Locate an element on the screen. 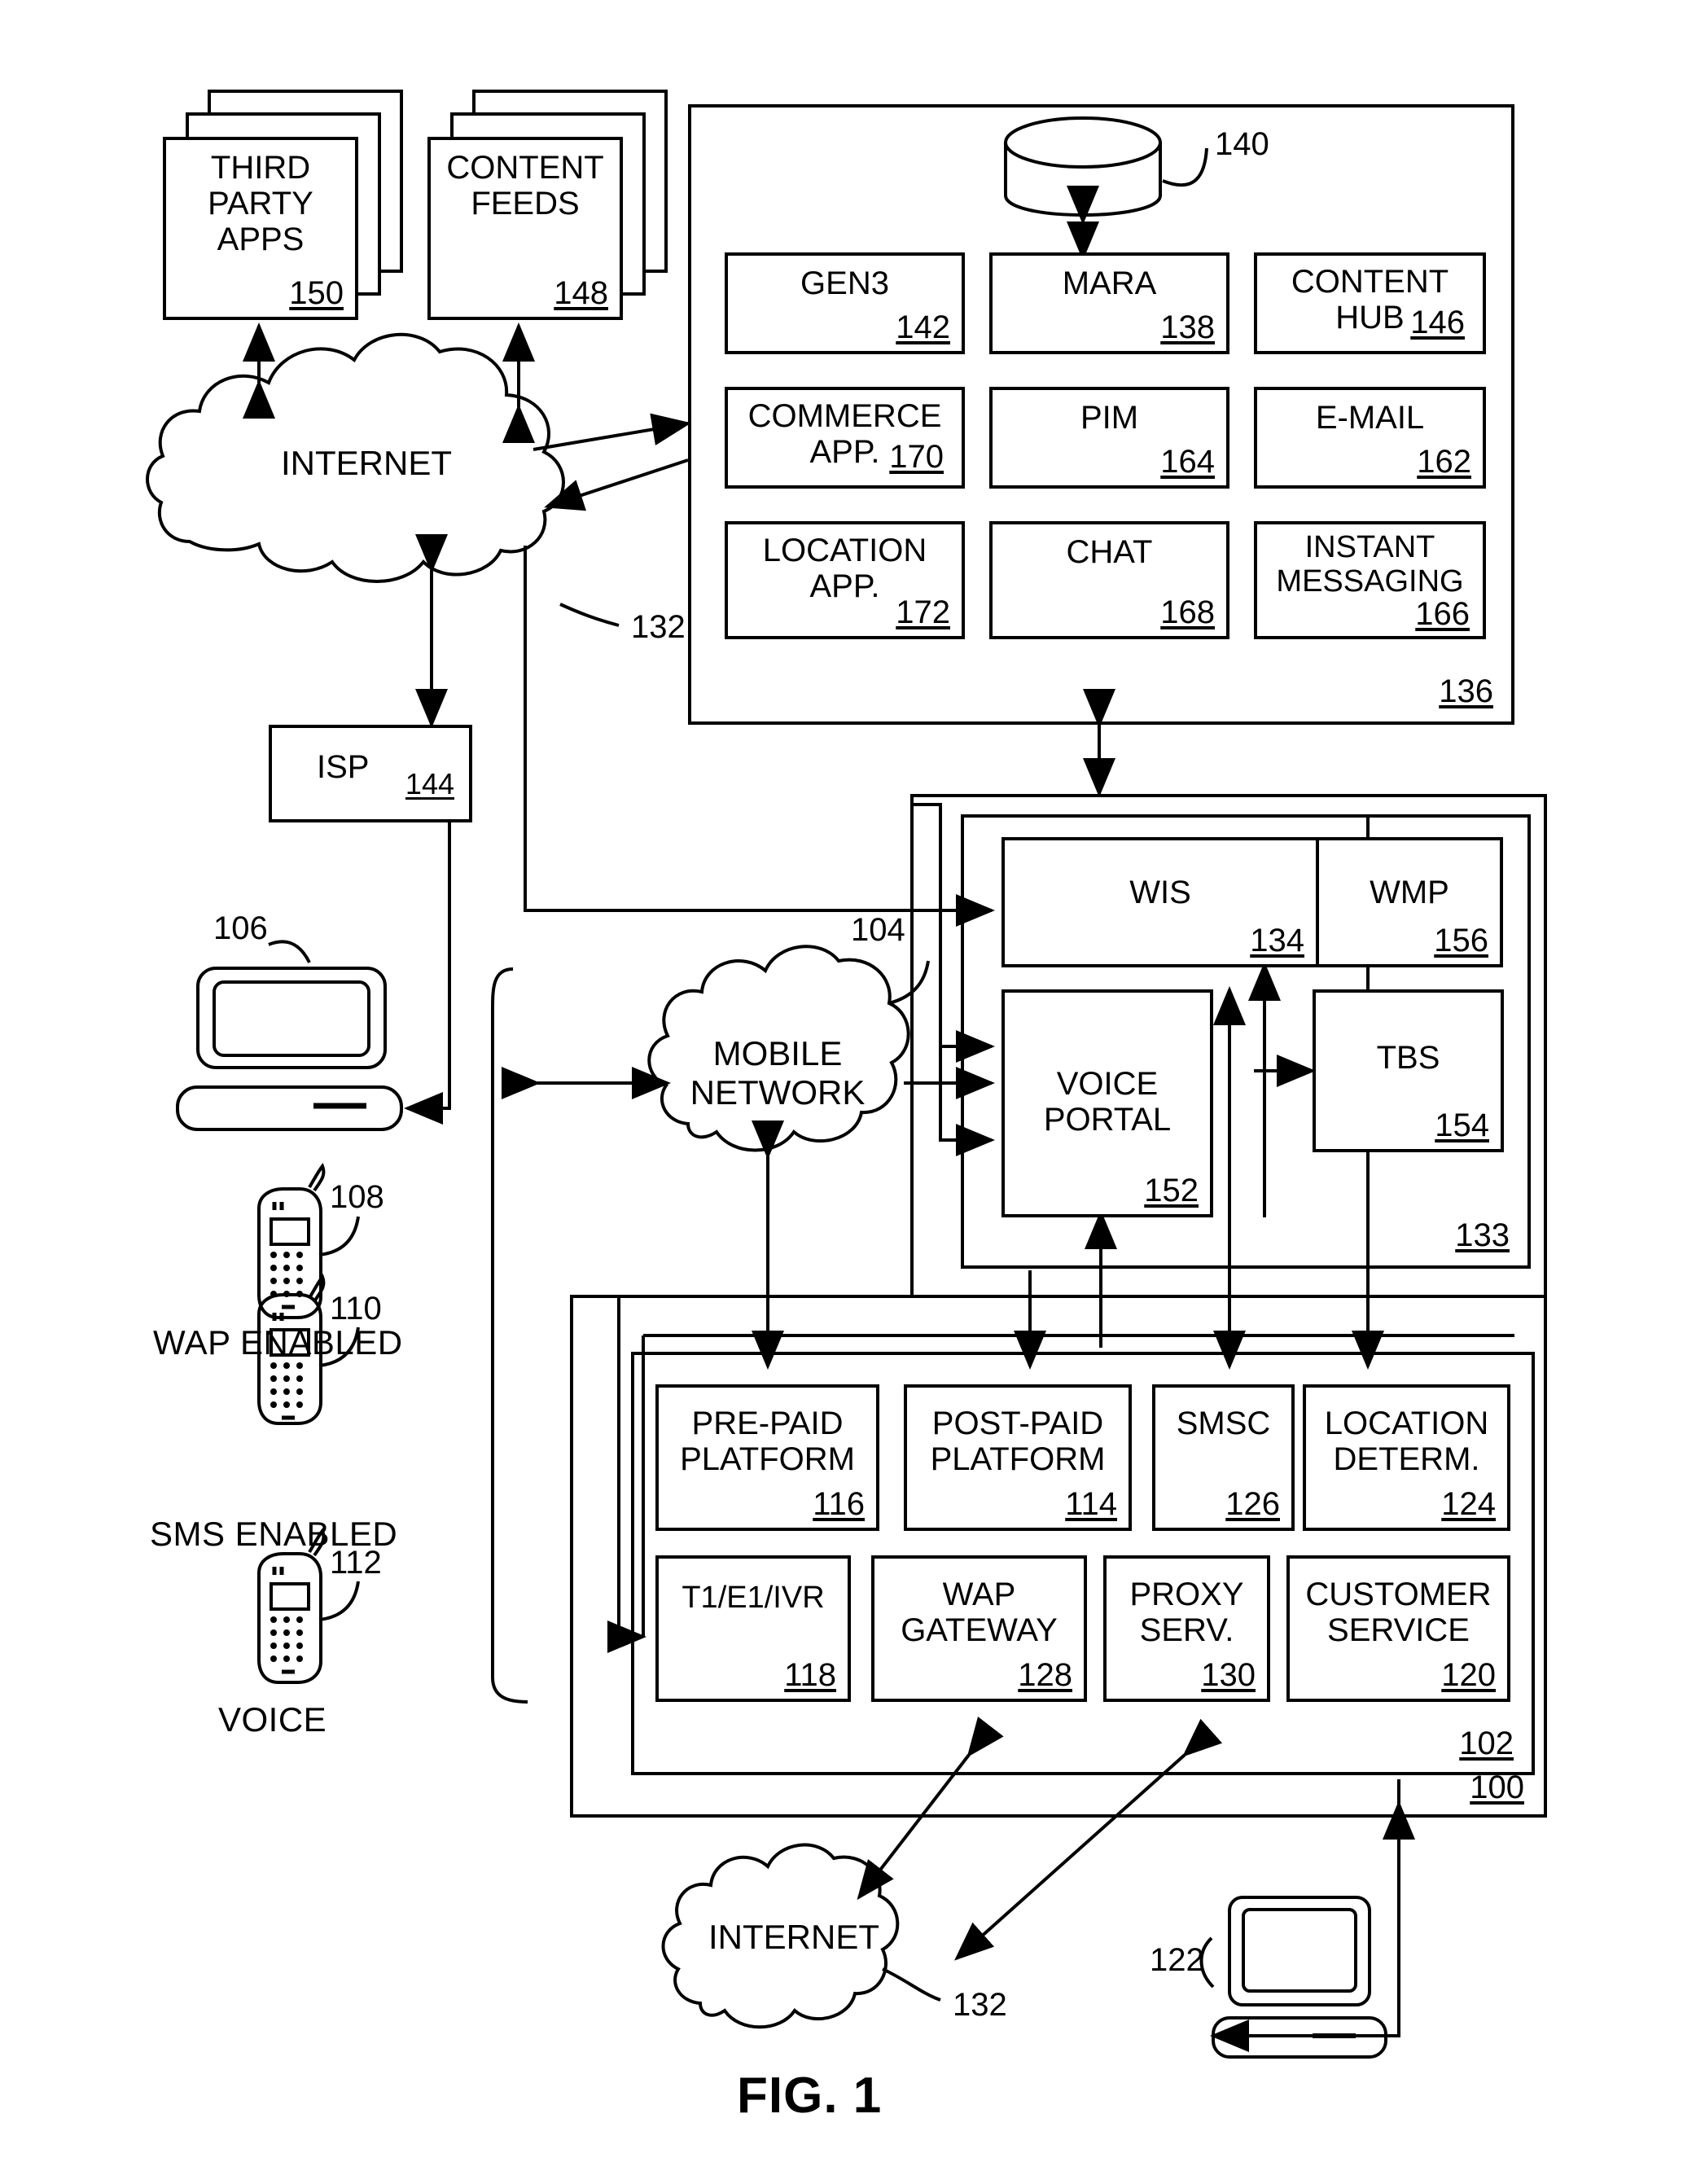 This screenshot has width=1683, height=2184. computer-bottom-base is located at coordinates (1300, 2037).